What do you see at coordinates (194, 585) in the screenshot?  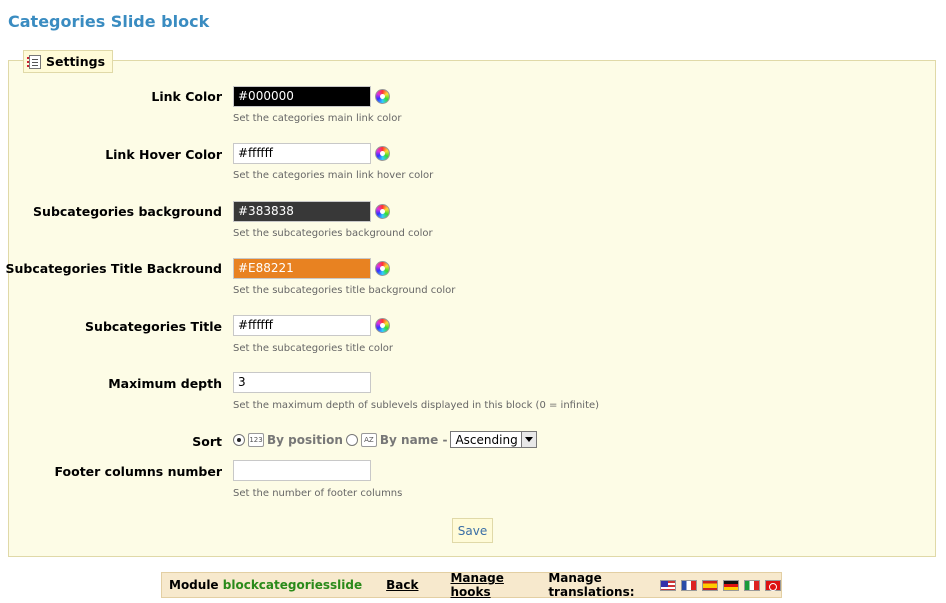 I see `module-prefix: Module` at bounding box center [194, 585].